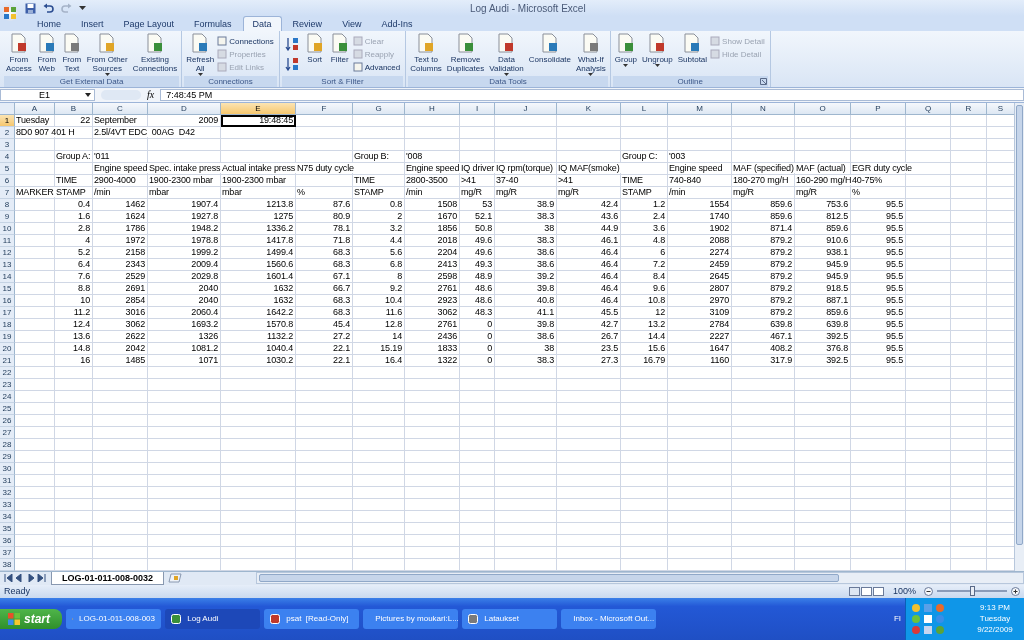 This screenshot has width=1024, height=640. I want to click on cell-text: 639.8, so click(781, 324).